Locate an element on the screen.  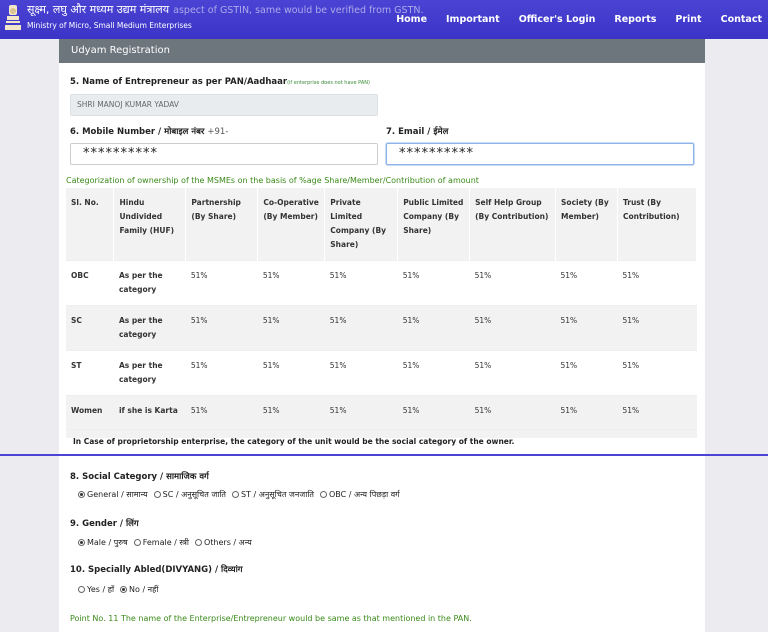
table-cell: SC is located at coordinates (90, 328).